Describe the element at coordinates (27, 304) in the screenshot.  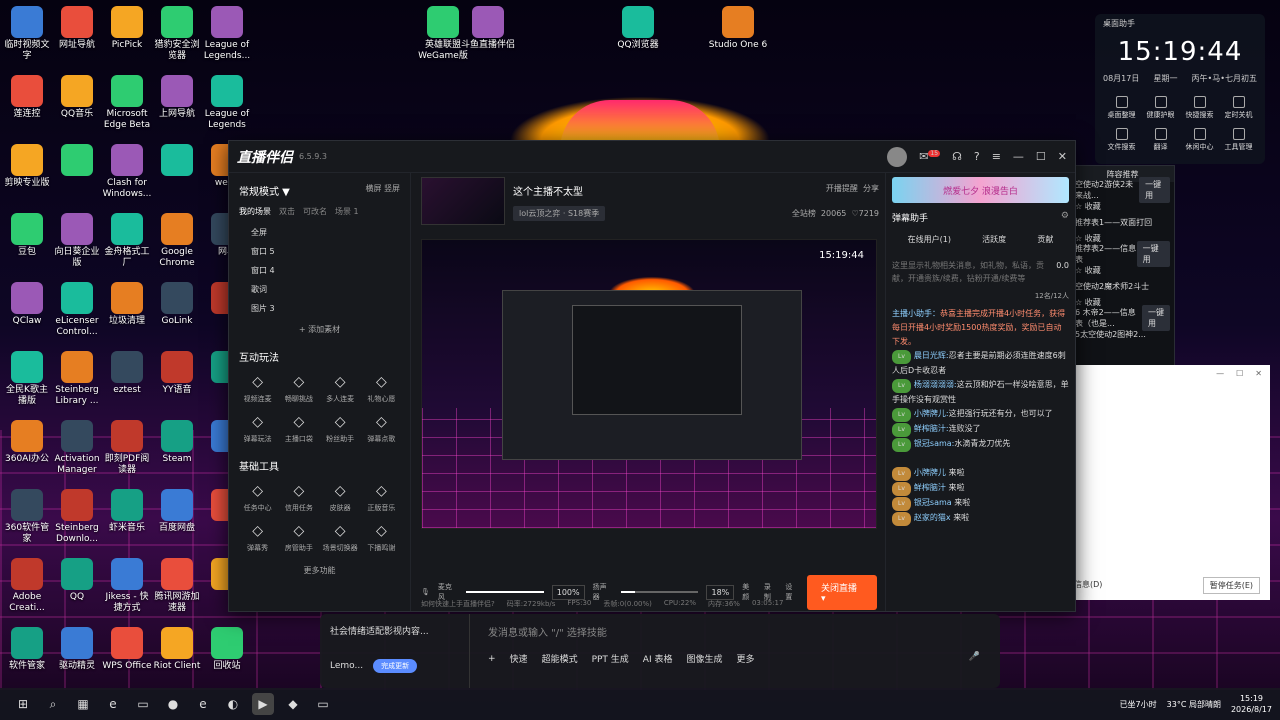
I see `desktop-icon: QClaw` at that location.